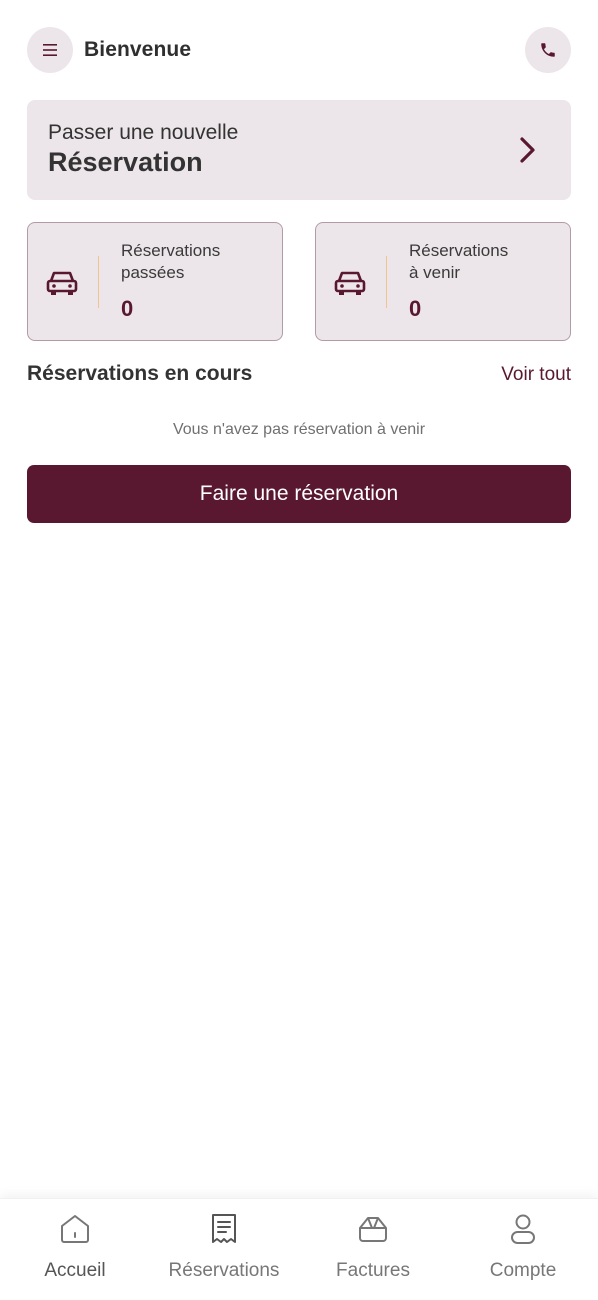 The height and width of the screenshot is (1300, 598). I want to click on past-reservations-card: Réservations passées 0, so click(155, 281).